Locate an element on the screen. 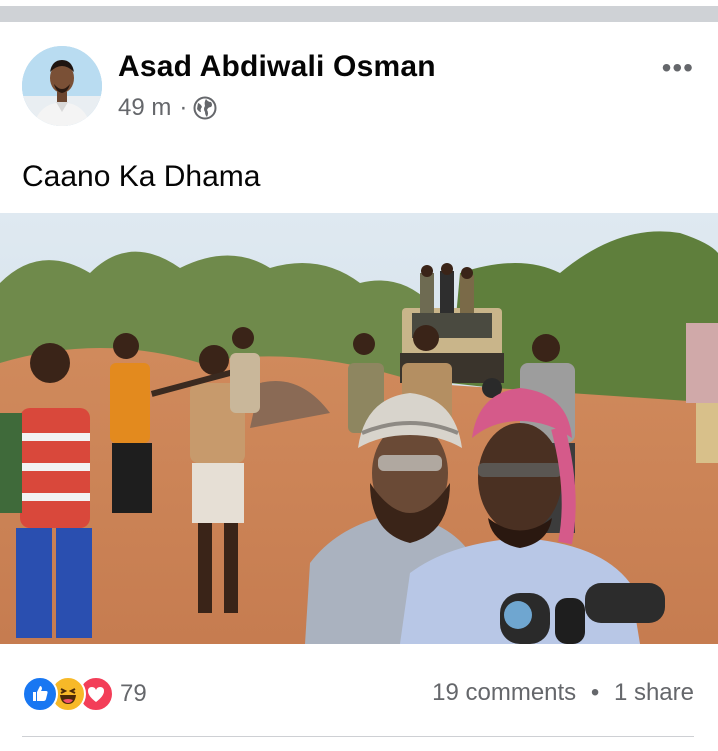 The image size is (718, 751). more-options-icon: ••• is located at coordinates (678, 68).